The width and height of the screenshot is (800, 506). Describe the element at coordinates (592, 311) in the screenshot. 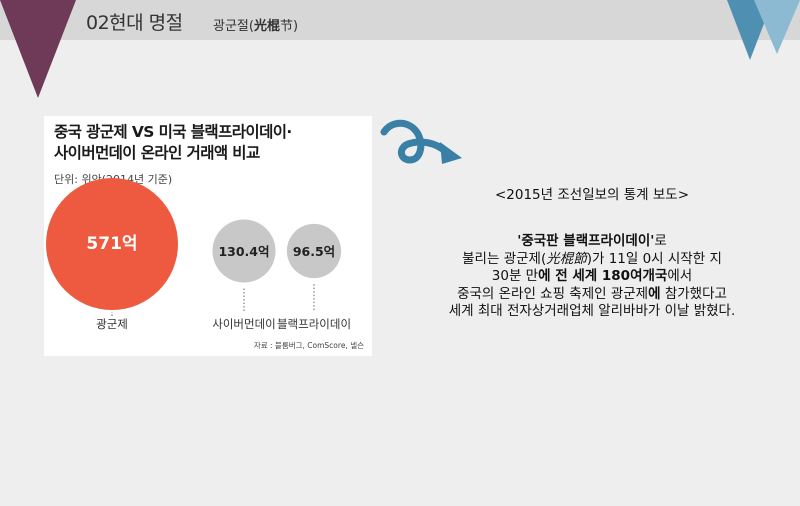

I see `report-line-5: 세계 최대 전자상거래업체 알리바바가 이날 밝혔다.` at that location.